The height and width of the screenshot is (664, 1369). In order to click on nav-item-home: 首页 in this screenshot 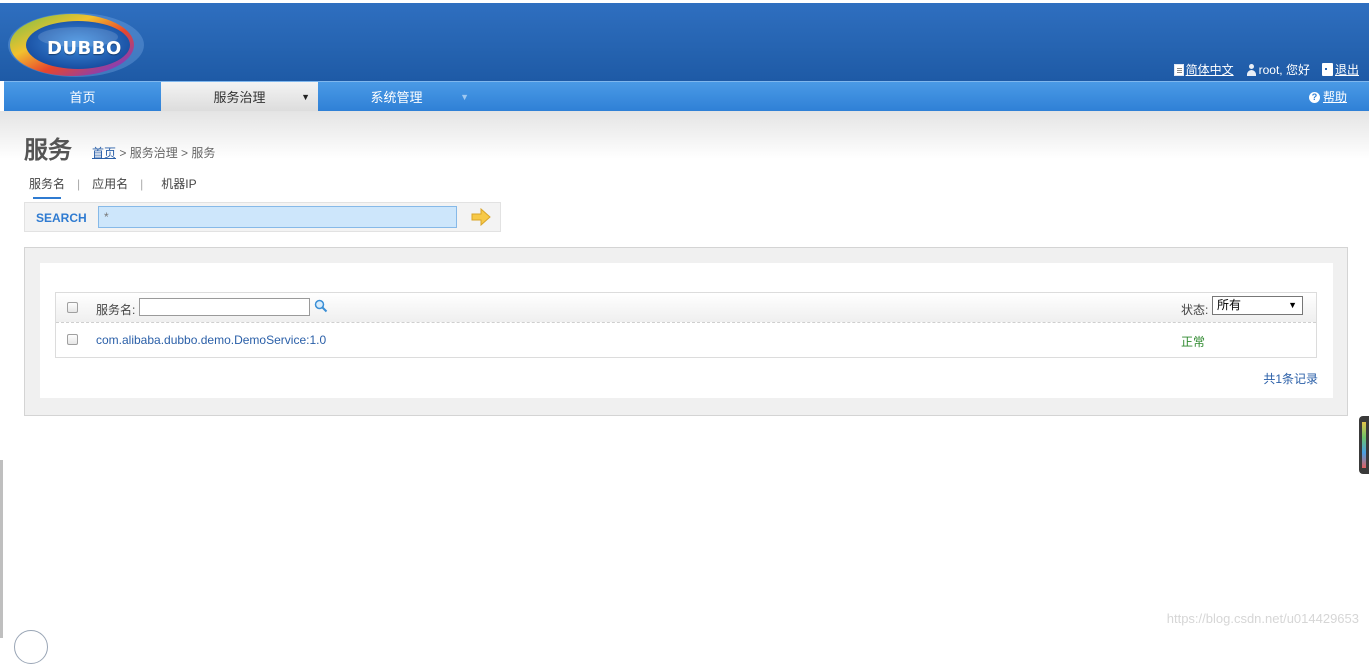, I will do `click(82, 97)`.